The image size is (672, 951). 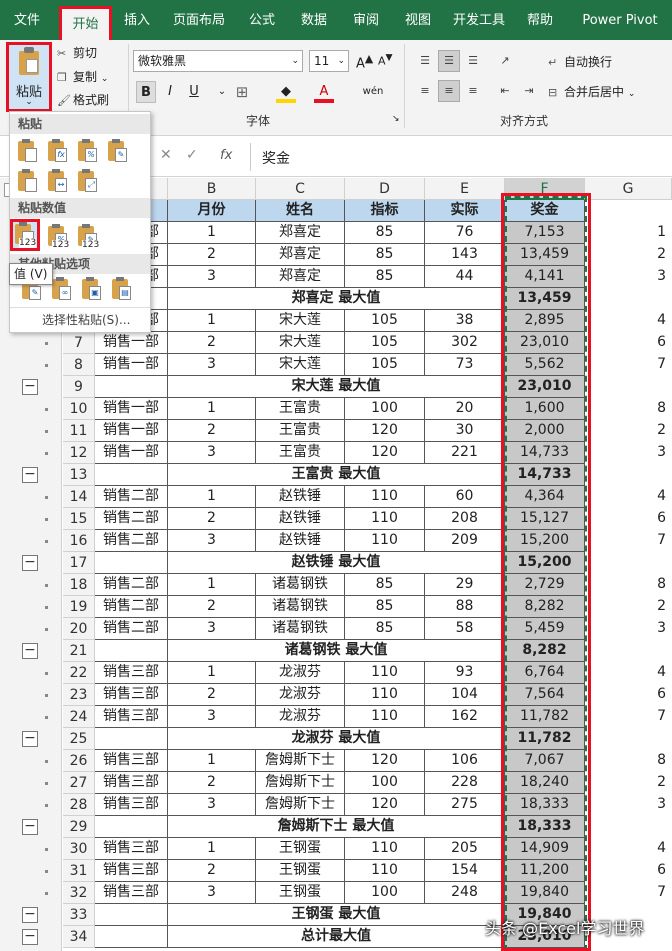 What do you see at coordinates (131, 343) in the screenshot?
I see `department-cell: 销售一部` at bounding box center [131, 343].